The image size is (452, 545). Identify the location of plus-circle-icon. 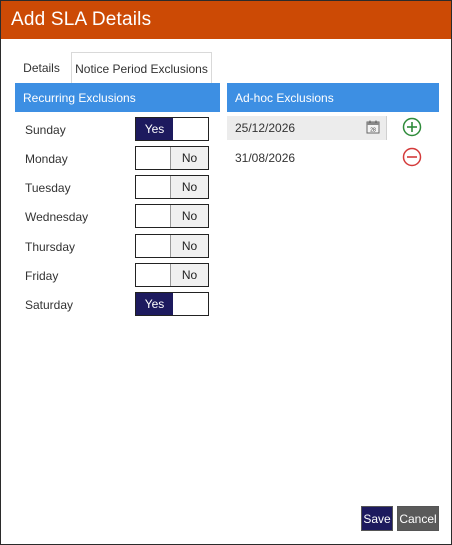
(412, 127).